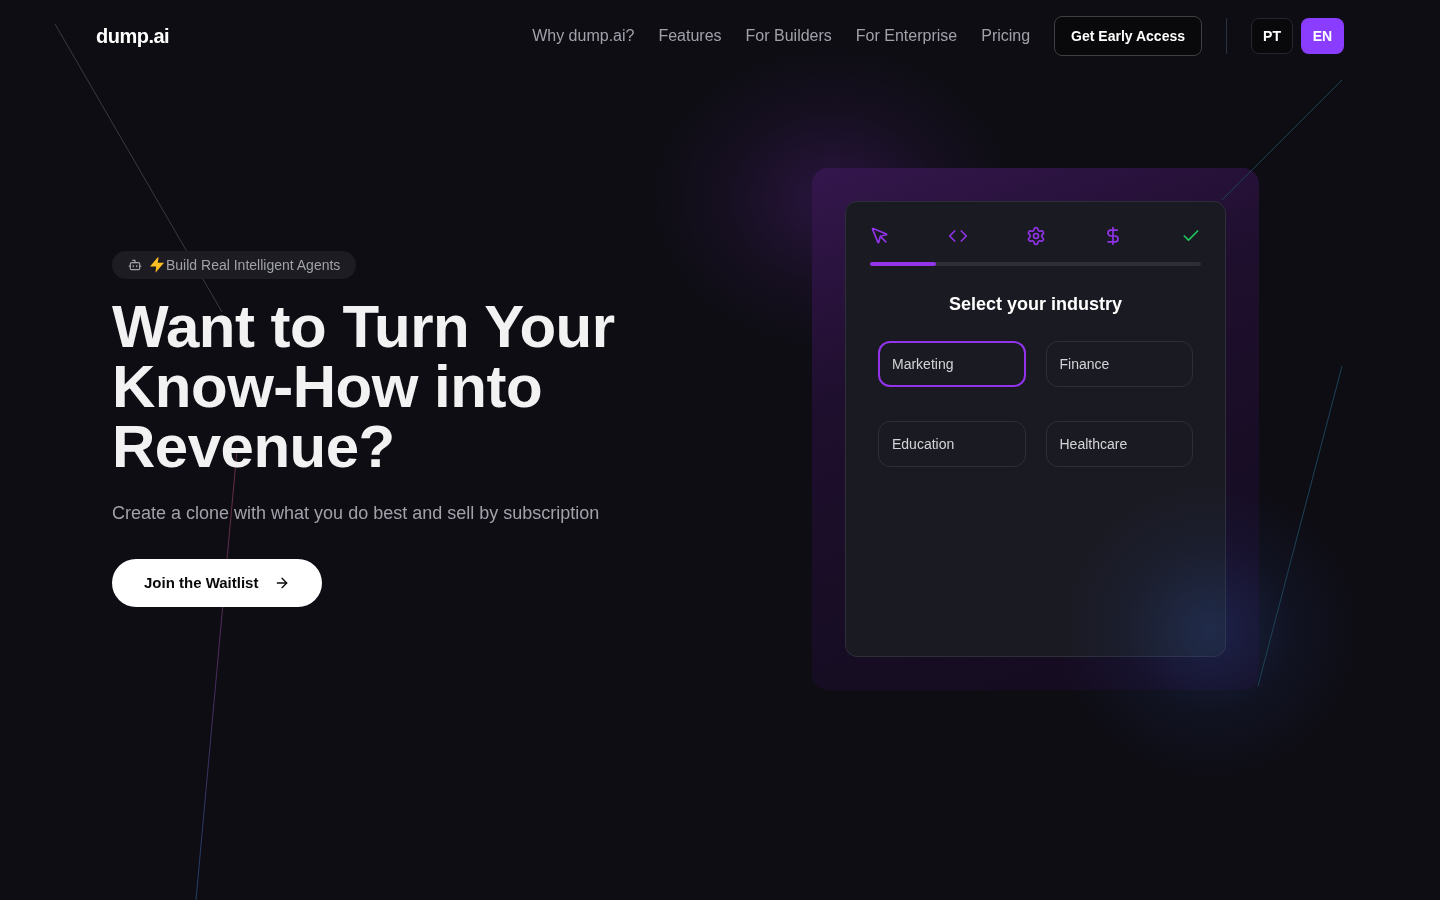 Image resolution: width=1440 pixels, height=900 pixels. Describe the element at coordinates (217, 583) in the screenshot. I see `waitlist-button: Join the Waitlist` at that location.